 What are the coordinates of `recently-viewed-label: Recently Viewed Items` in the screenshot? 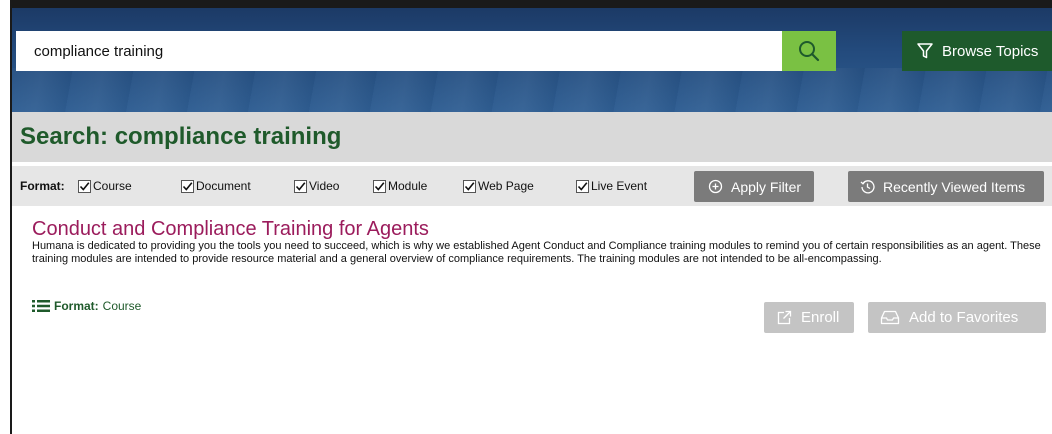 It's located at (954, 186).